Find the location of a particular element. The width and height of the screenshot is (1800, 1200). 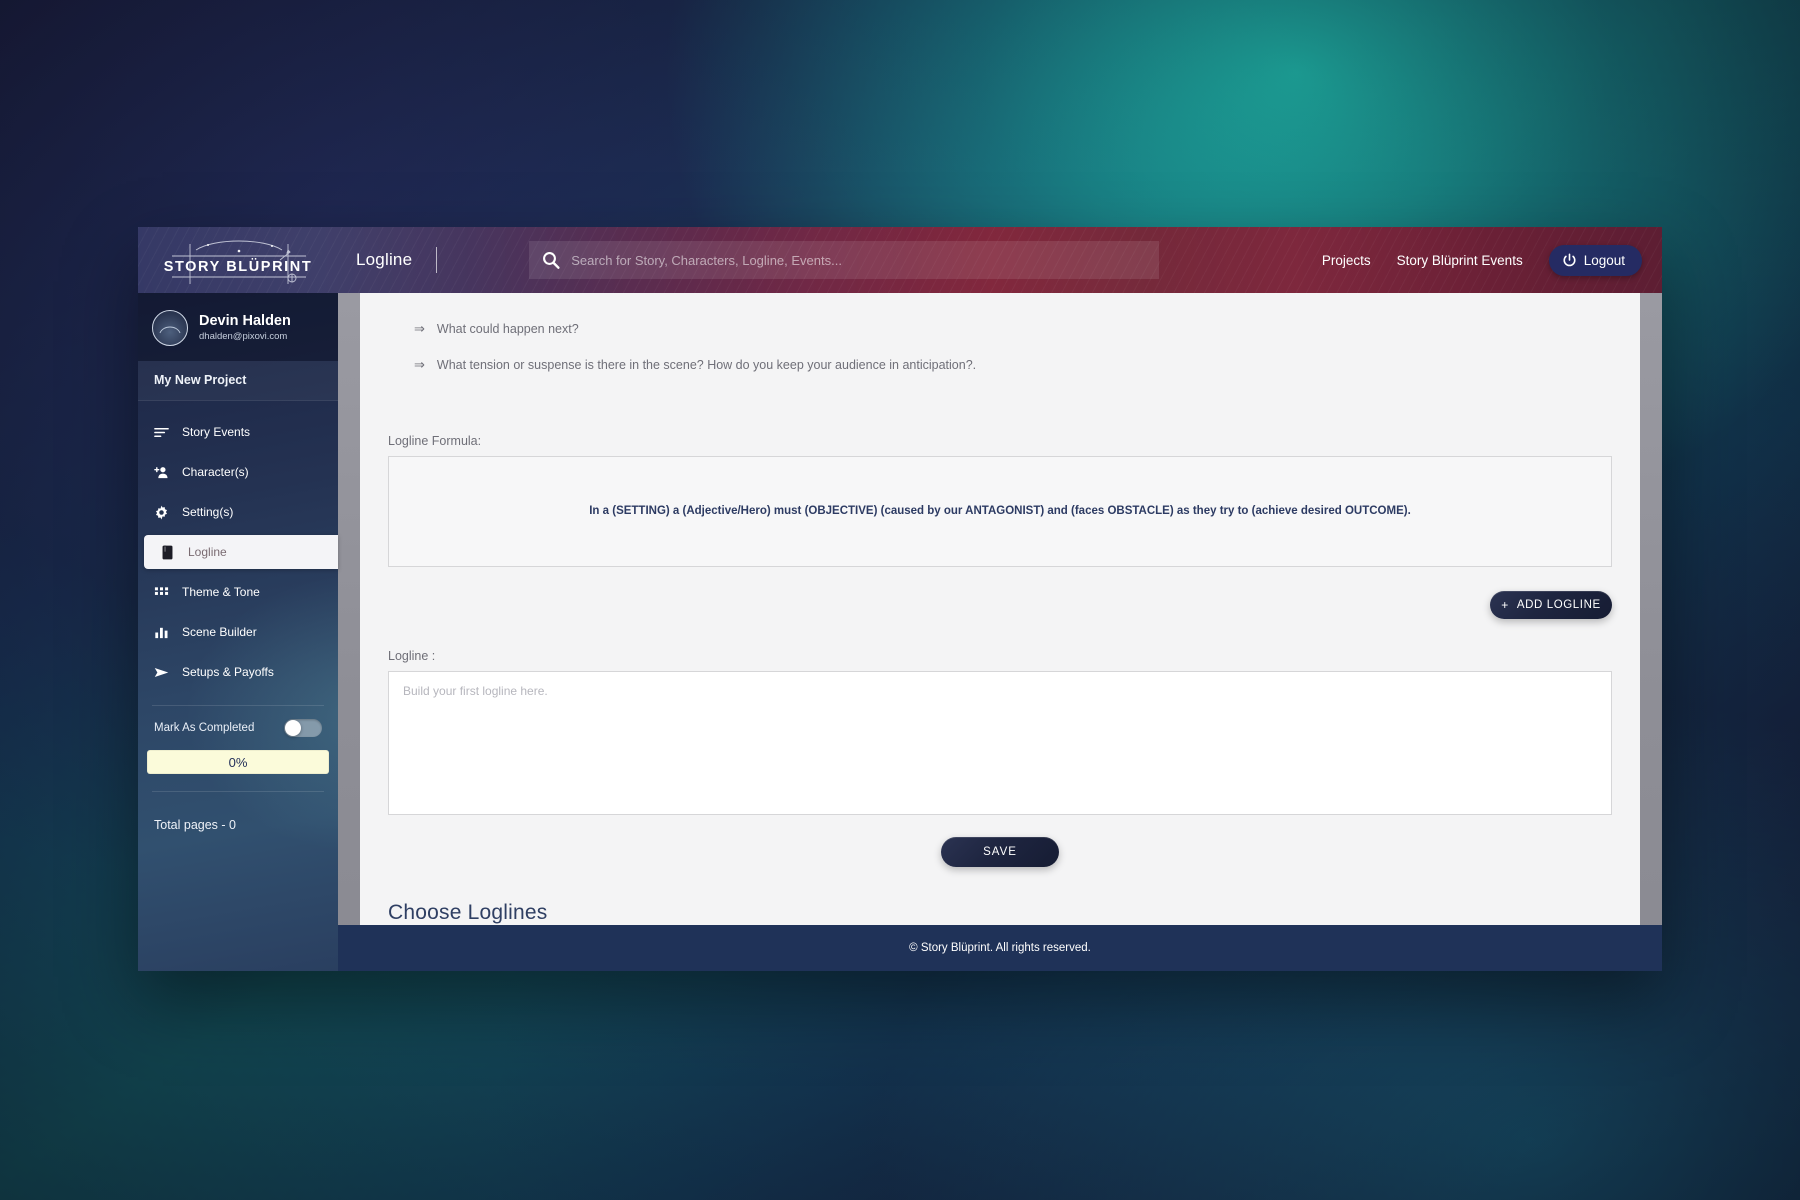

save-row: SAVE is located at coordinates (1000, 852).